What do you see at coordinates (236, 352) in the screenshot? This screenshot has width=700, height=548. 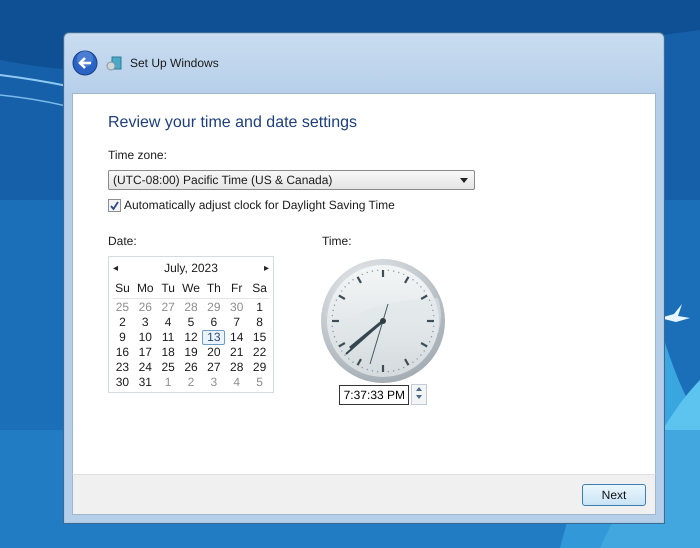 I see `calendar-day: 21` at bounding box center [236, 352].